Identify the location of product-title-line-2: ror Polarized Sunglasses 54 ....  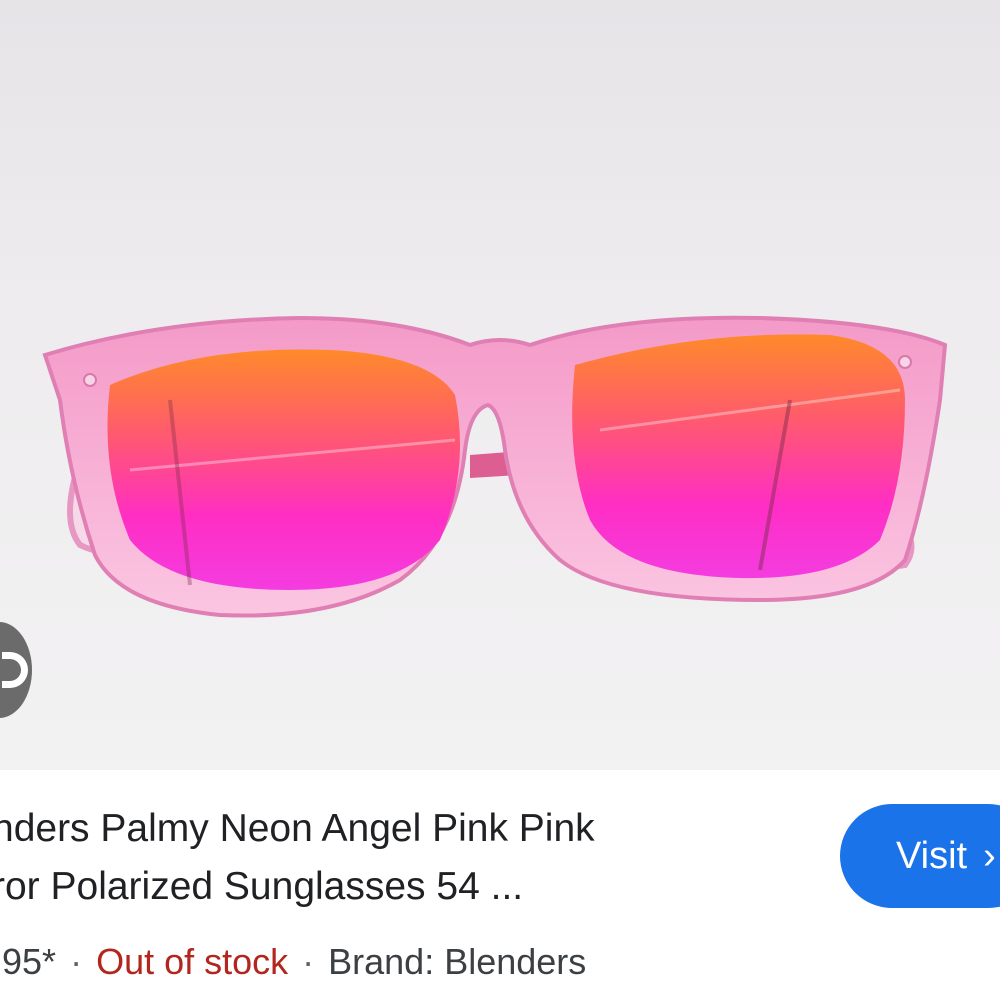
(262, 886).